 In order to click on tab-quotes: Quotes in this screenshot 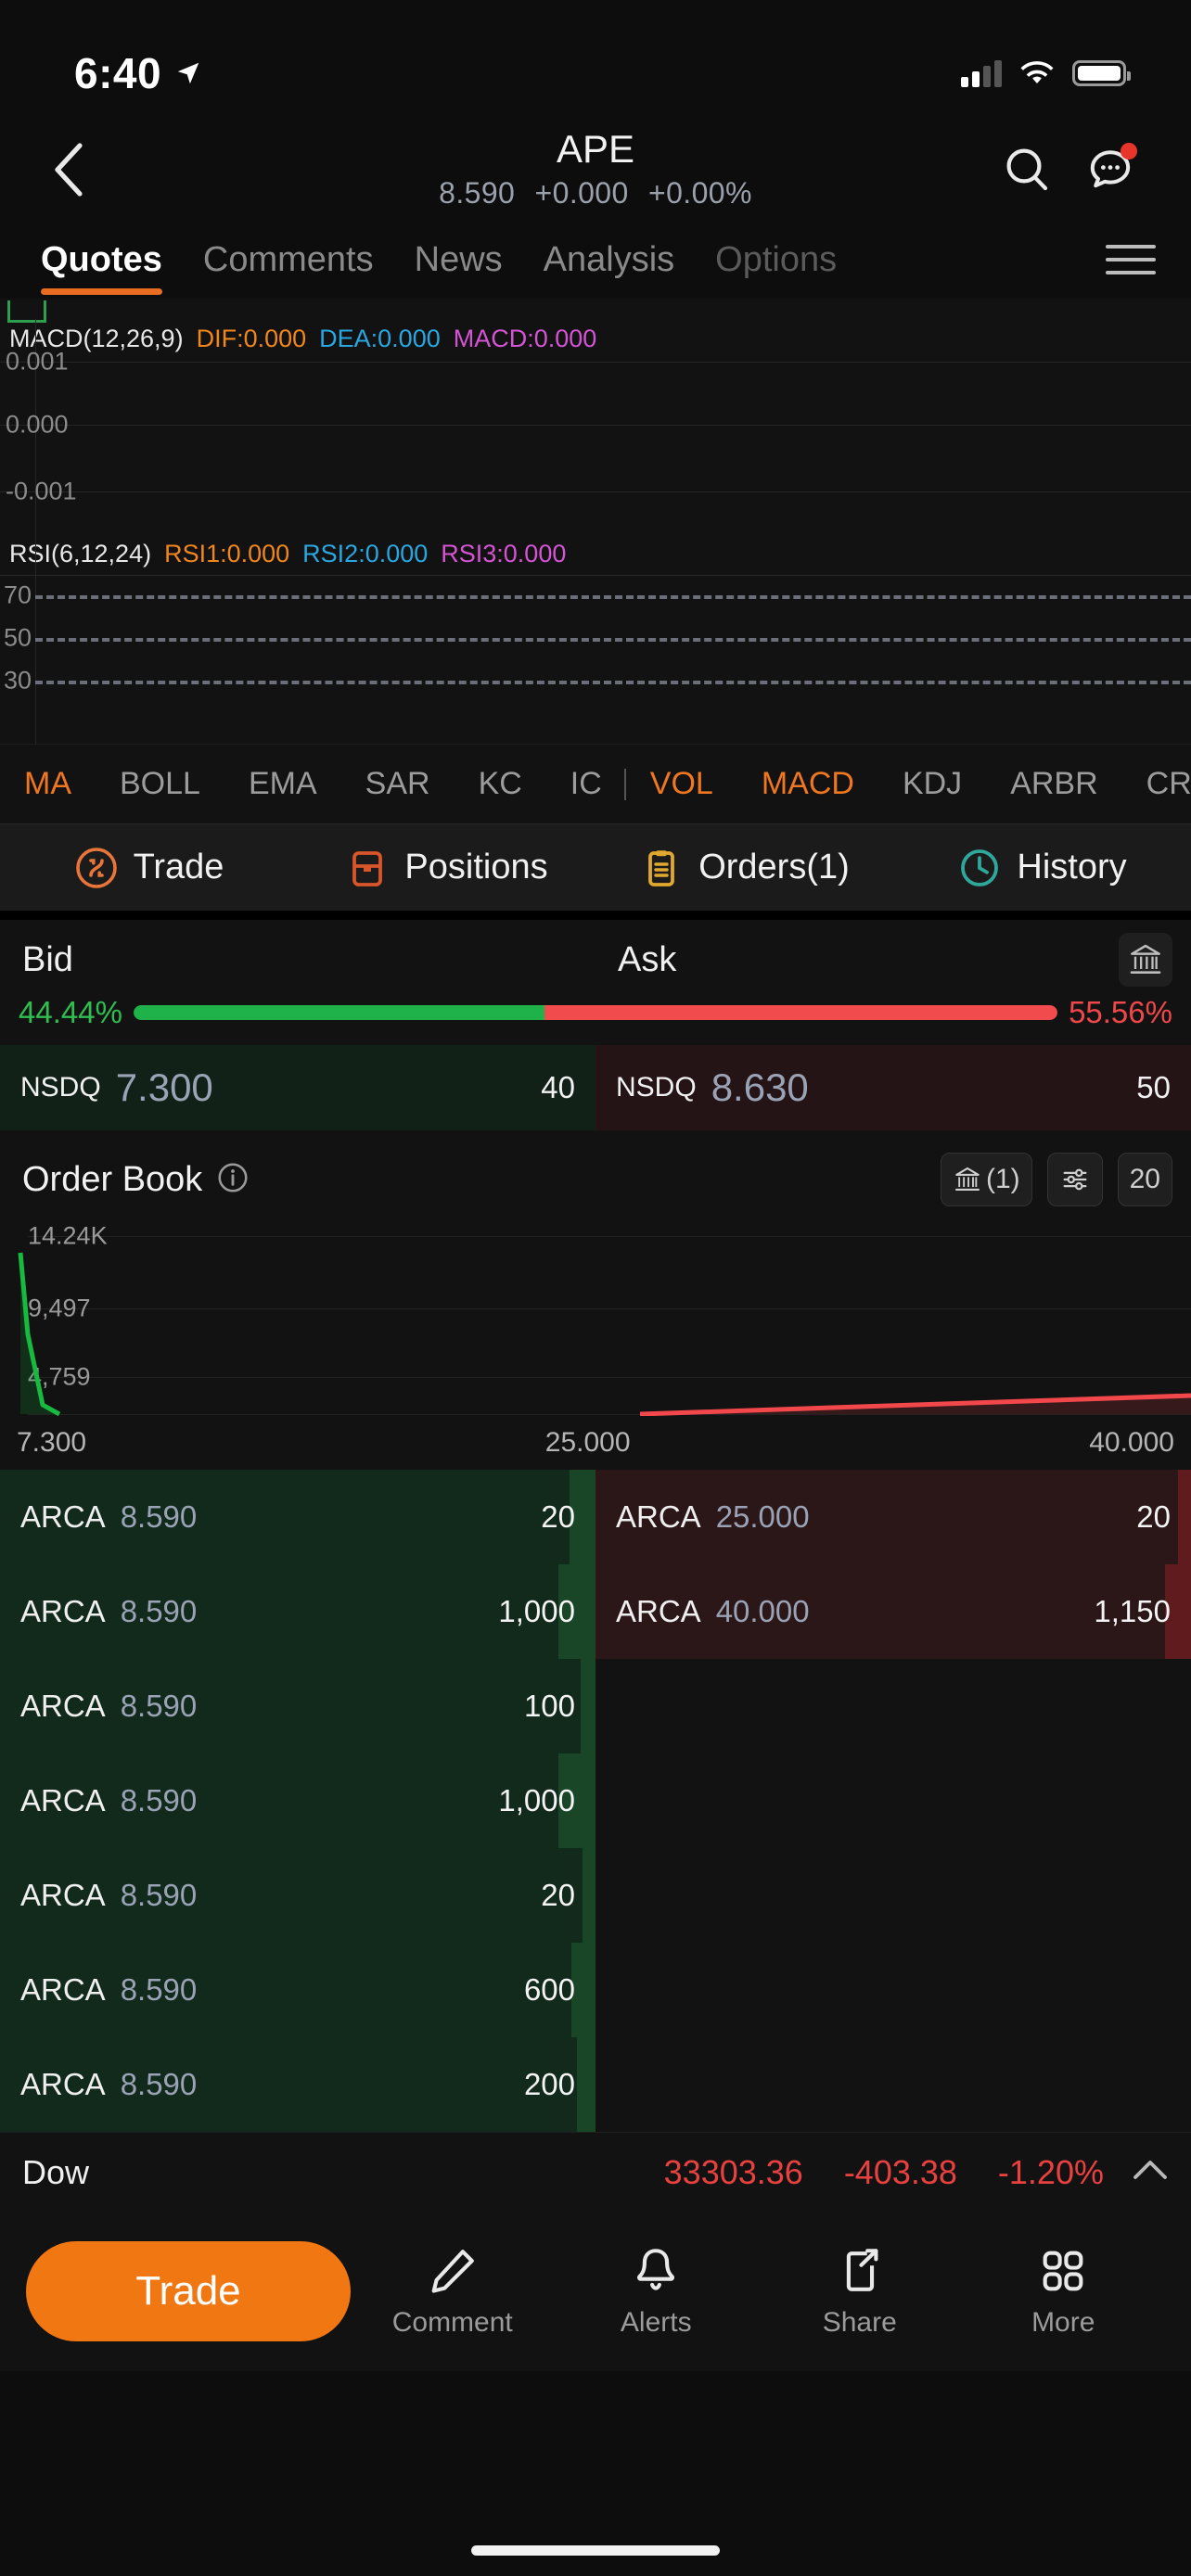, I will do `click(101, 260)`.